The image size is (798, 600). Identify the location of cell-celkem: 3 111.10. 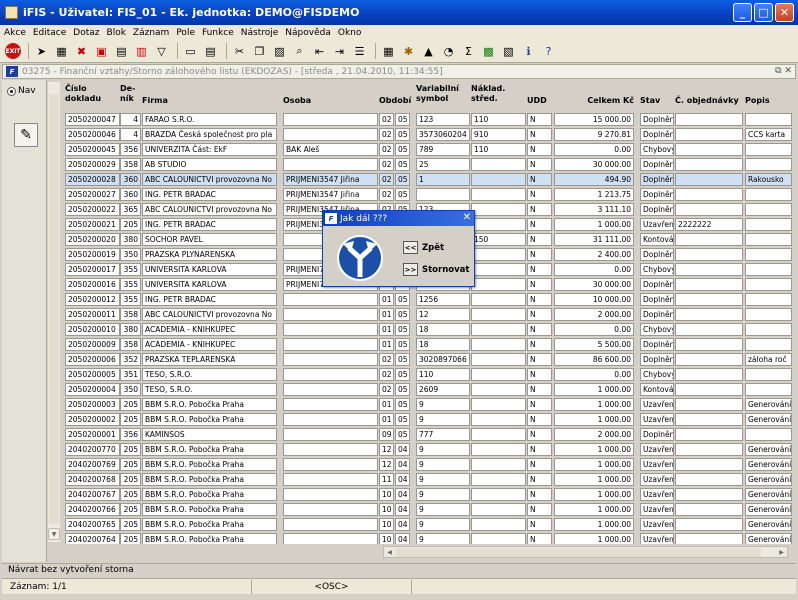
(594, 209).